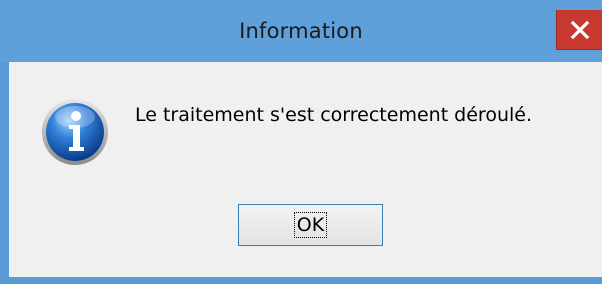 The image size is (602, 284). Describe the element at coordinates (301, 280) in the screenshot. I see `window-bottom-border` at that location.